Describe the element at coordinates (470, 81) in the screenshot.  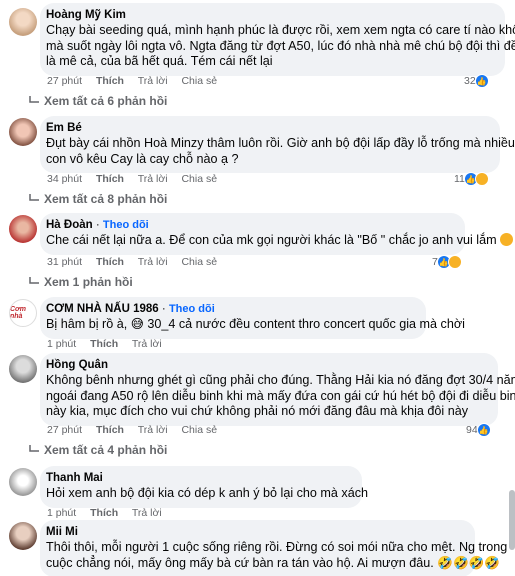
I see `reaction-count: 32` at that location.